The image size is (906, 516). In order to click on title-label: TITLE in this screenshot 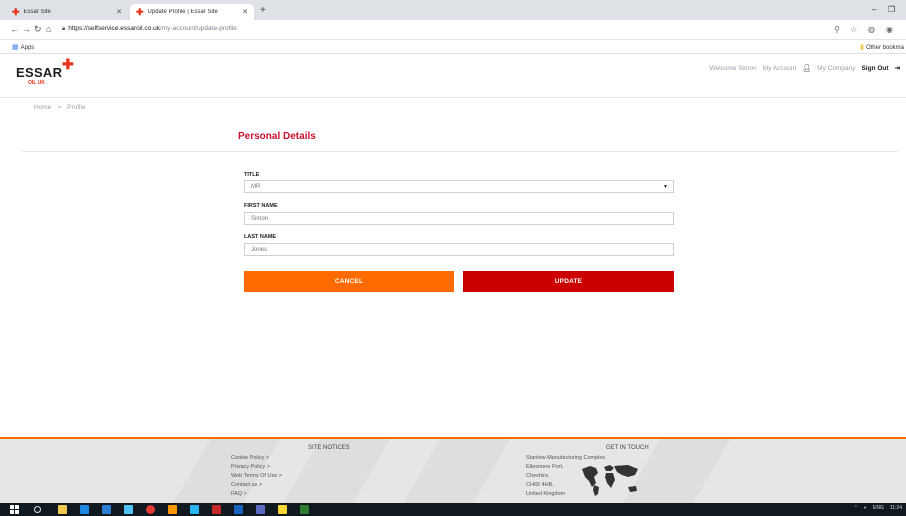, I will do `click(252, 175)`.